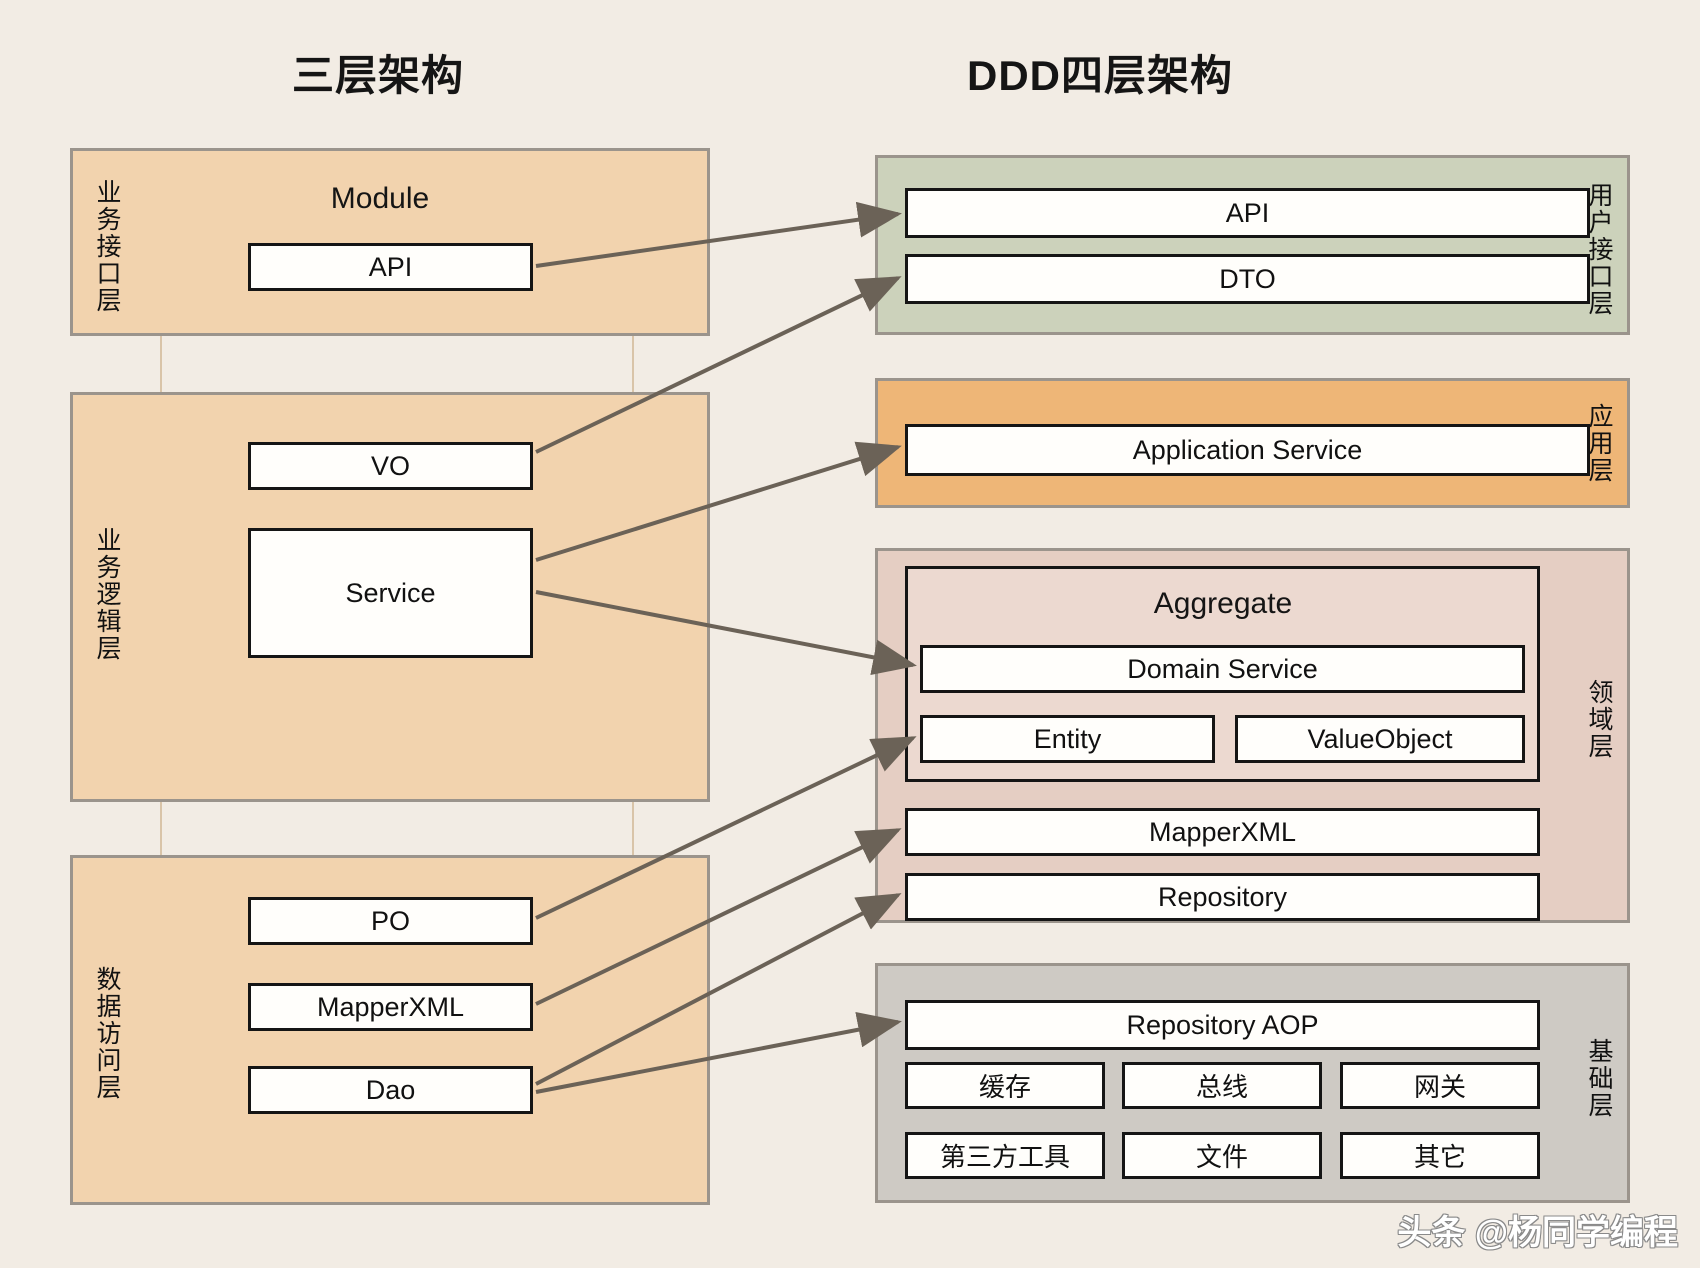 This screenshot has width=1700, height=1268. What do you see at coordinates (390, 242) in the screenshot?
I see `left-layer-business-interface: 业务接口层` at bounding box center [390, 242].